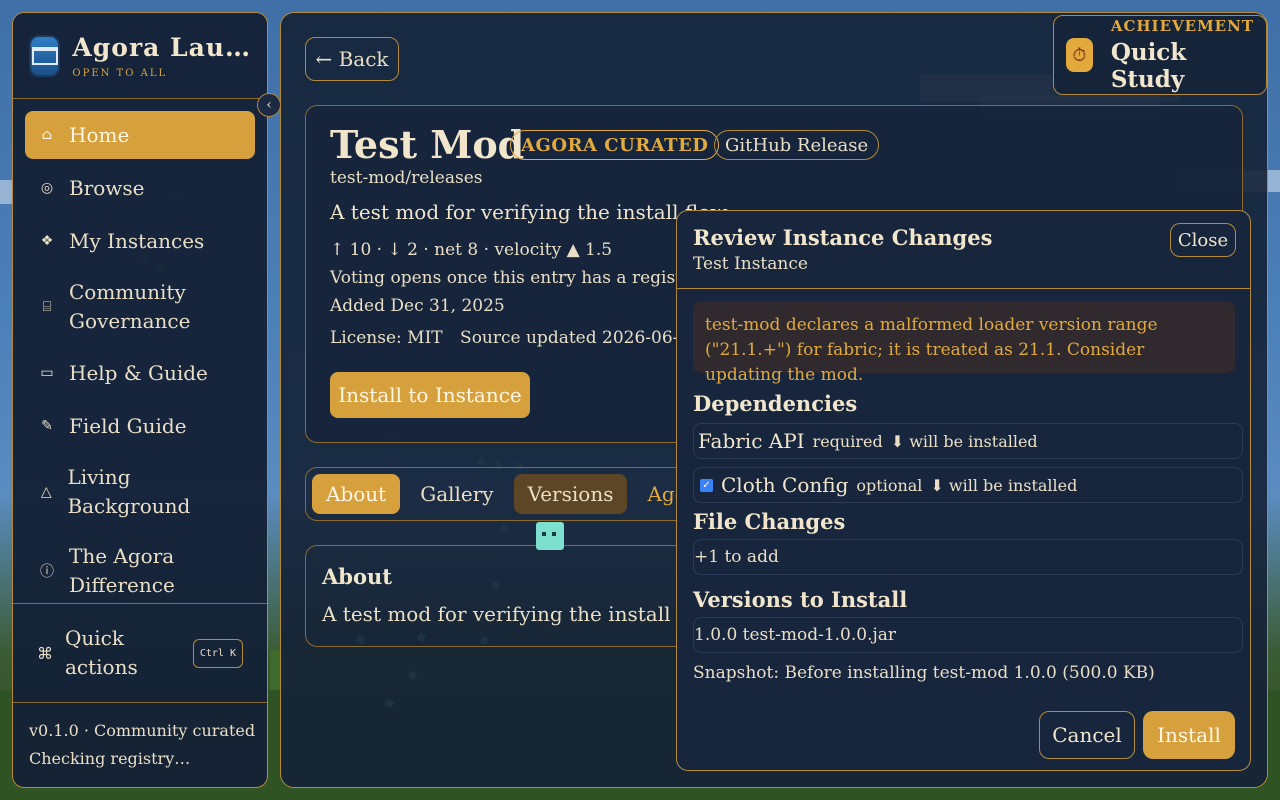 Image resolution: width=1280 pixels, height=800 pixels. Describe the element at coordinates (101, 652) in the screenshot. I see `quick-actions-label: Quick actions` at that location.